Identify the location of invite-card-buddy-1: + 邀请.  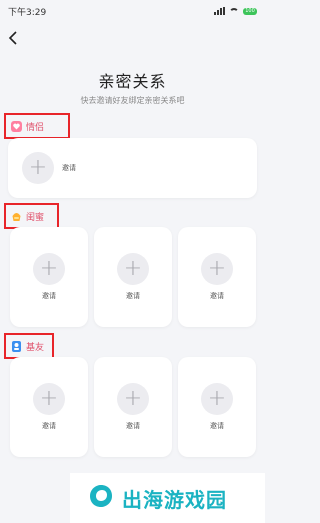
(49, 407).